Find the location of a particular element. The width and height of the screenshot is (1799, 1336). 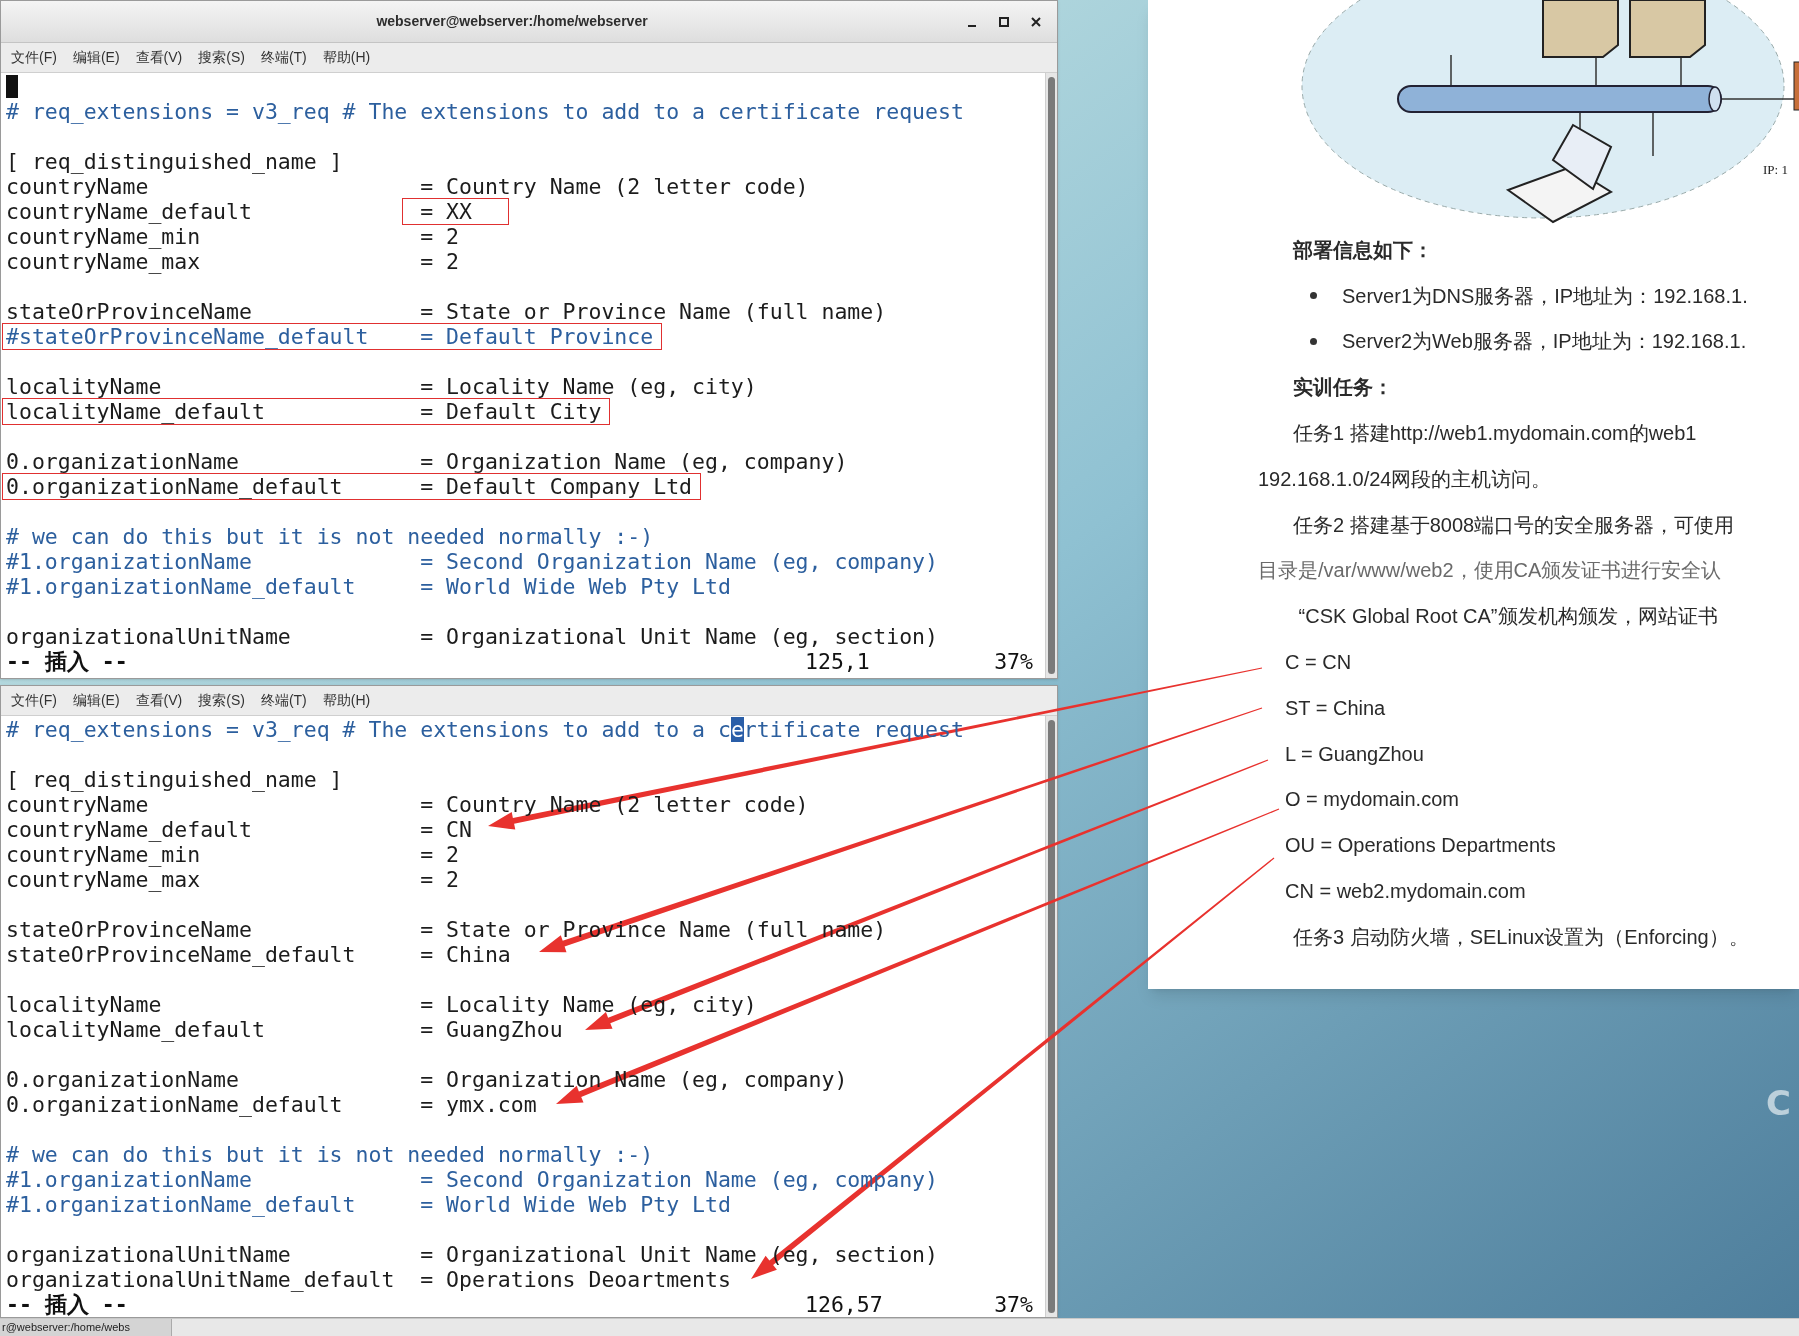

config-value: = Default City is located at coordinates (511, 411).